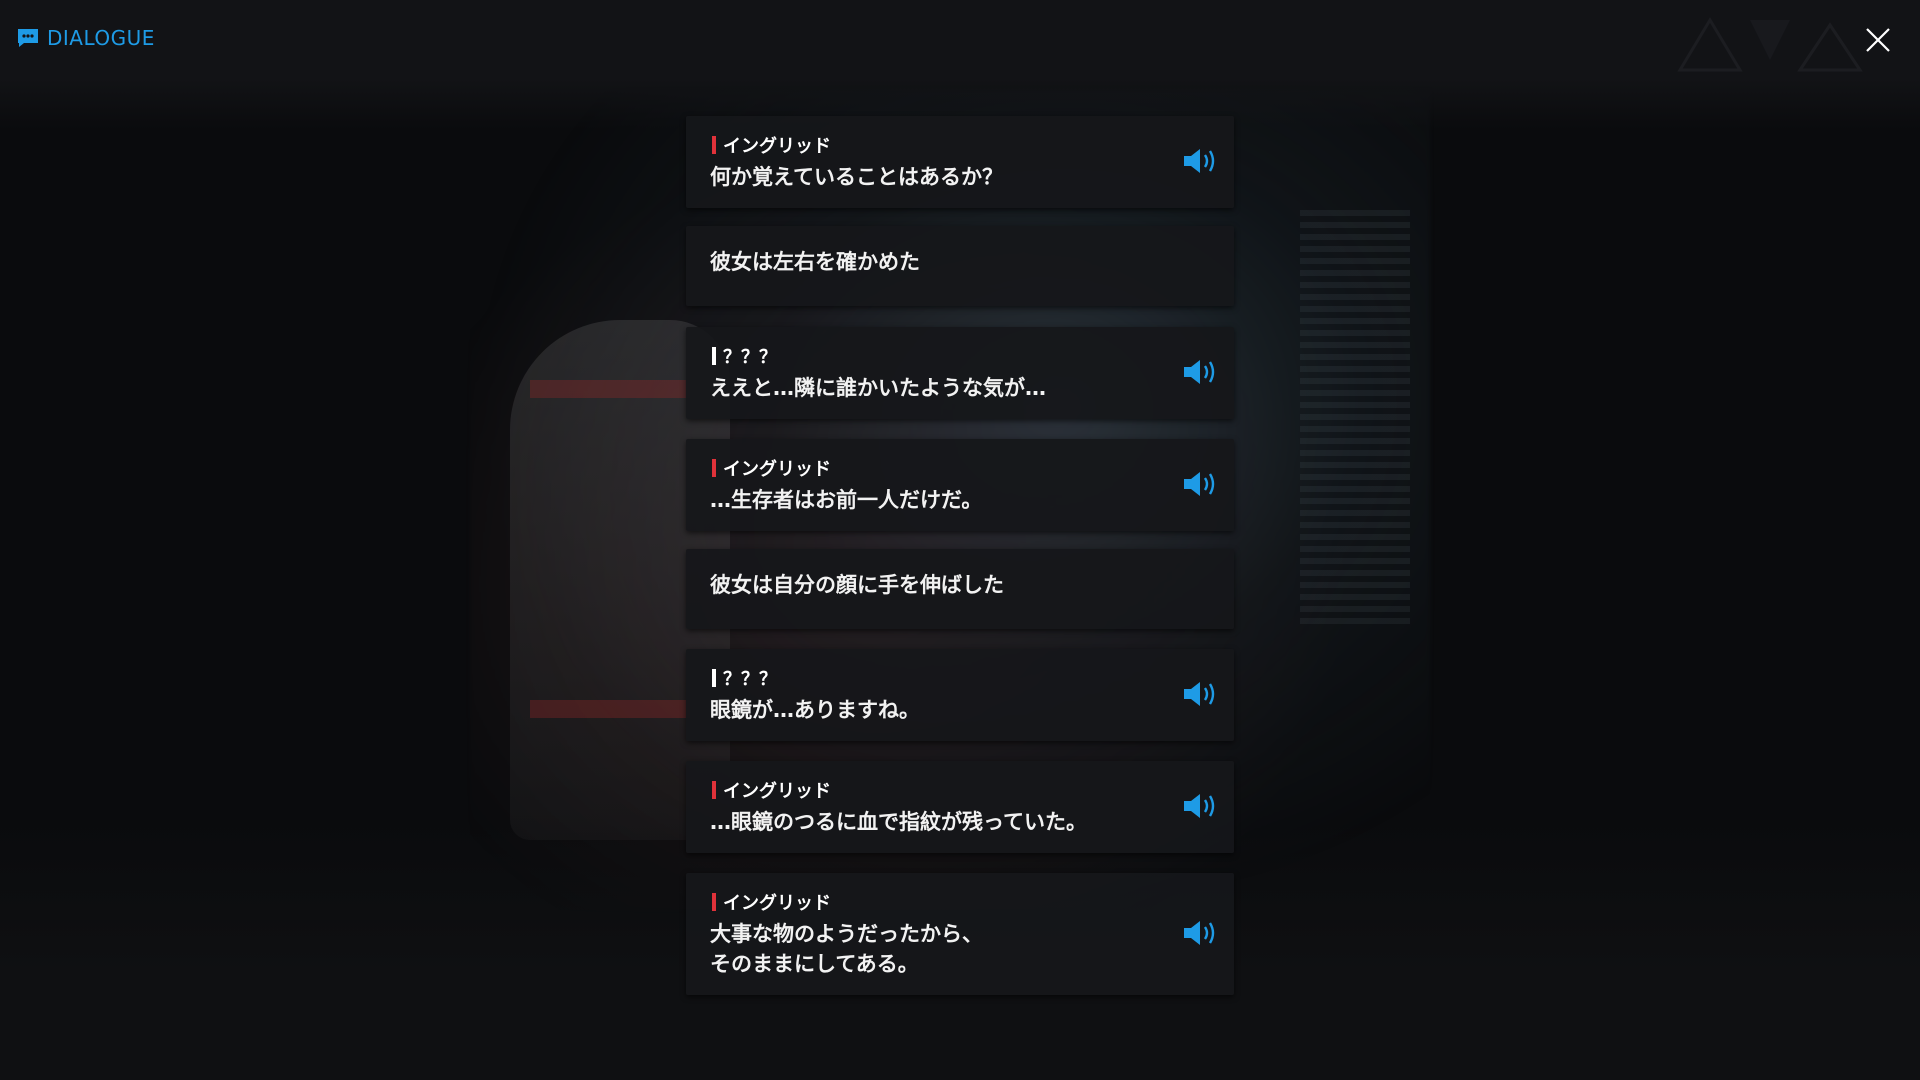 The image size is (1920, 1080). What do you see at coordinates (856, 177) in the screenshot?
I see `dialogue-text: 何か覚えていることはあるか？` at bounding box center [856, 177].